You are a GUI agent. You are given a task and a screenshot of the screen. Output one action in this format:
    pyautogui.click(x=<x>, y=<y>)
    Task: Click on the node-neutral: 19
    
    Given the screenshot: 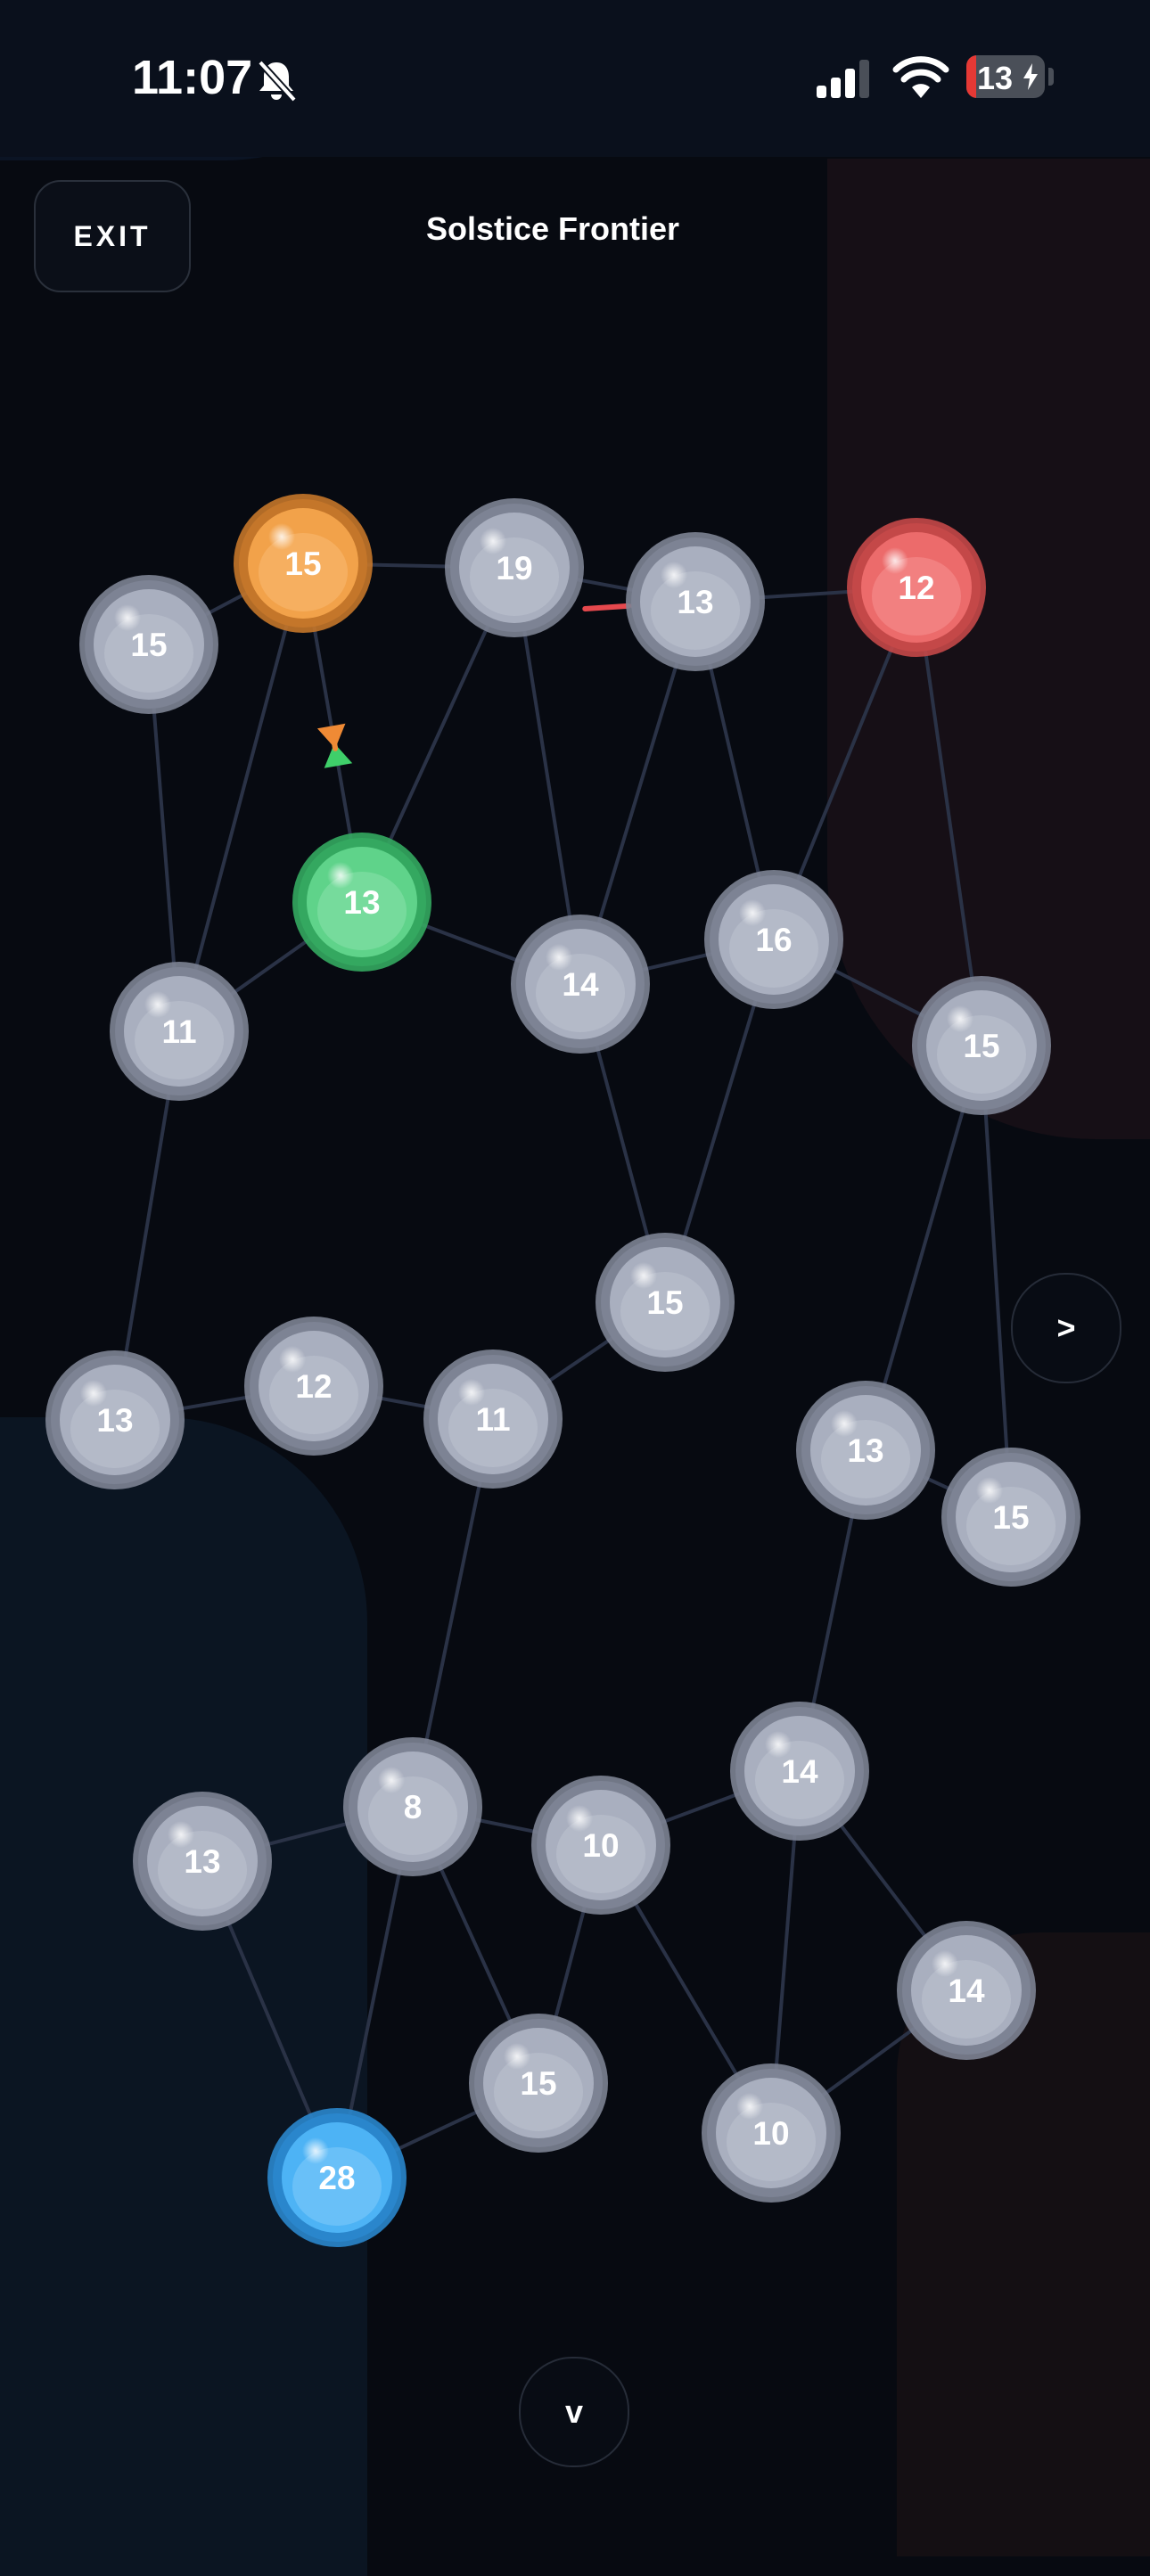 What is the action you would take?
    pyautogui.click(x=514, y=568)
    